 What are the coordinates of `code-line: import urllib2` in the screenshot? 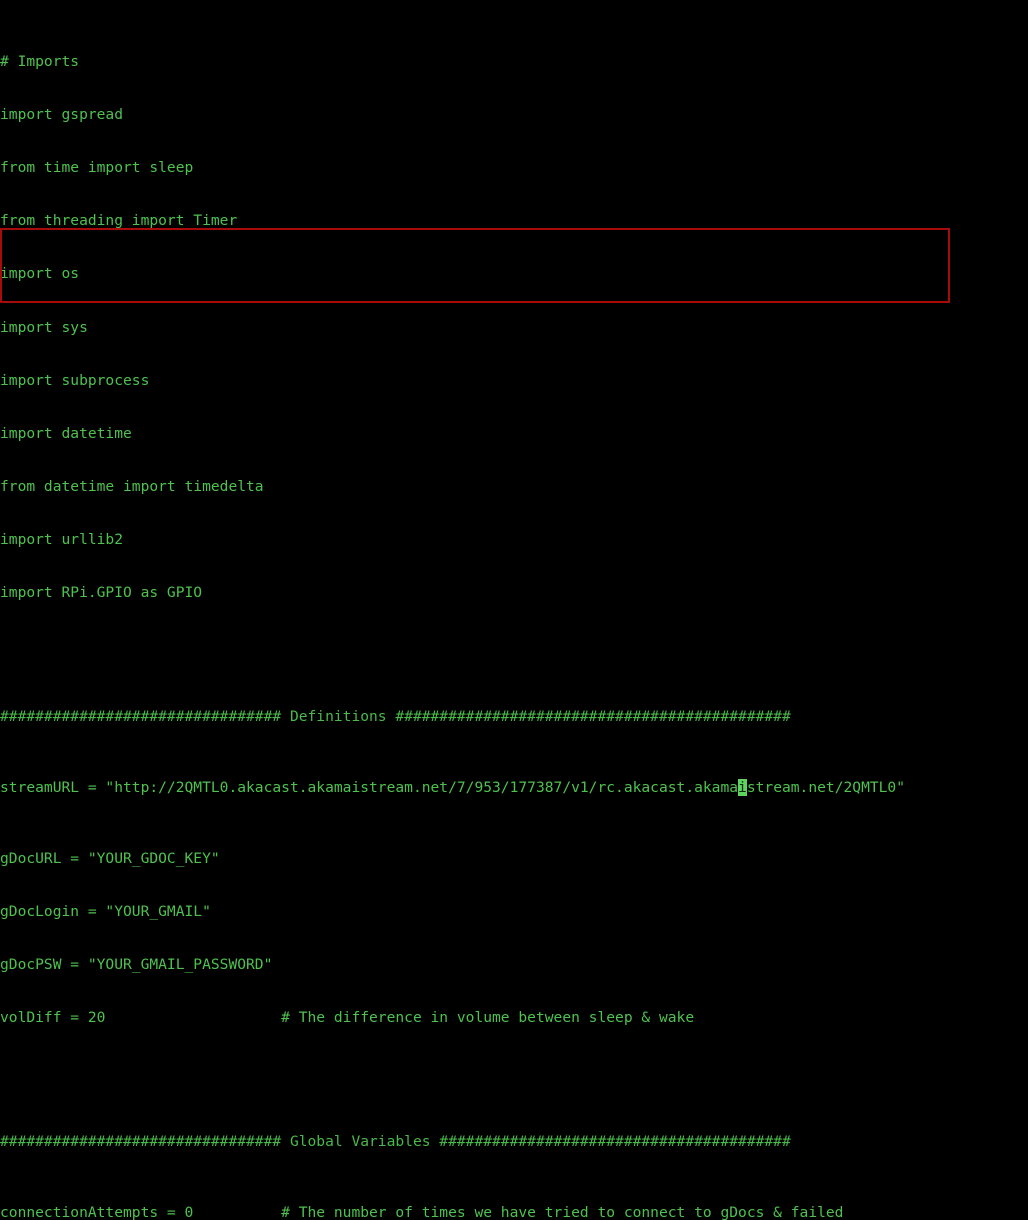 It's located at (514, 540).